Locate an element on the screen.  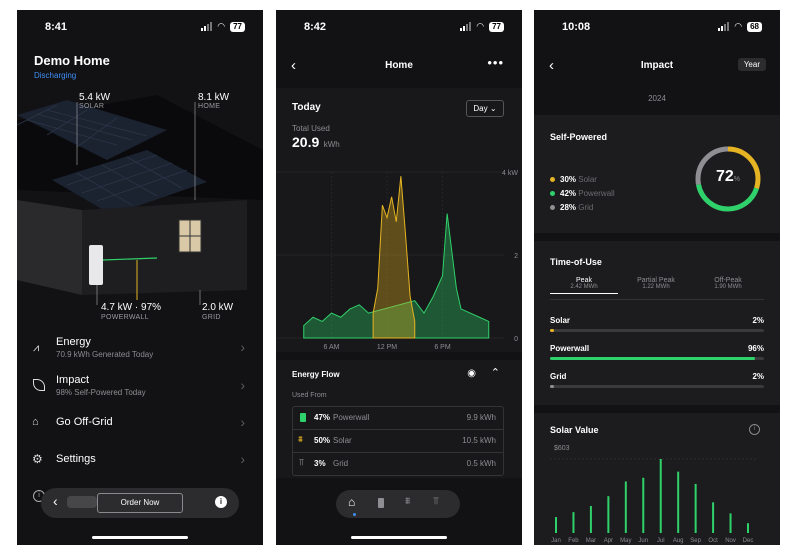
tou-row-solar: Solar 2% is located at coordinates (657, 326).